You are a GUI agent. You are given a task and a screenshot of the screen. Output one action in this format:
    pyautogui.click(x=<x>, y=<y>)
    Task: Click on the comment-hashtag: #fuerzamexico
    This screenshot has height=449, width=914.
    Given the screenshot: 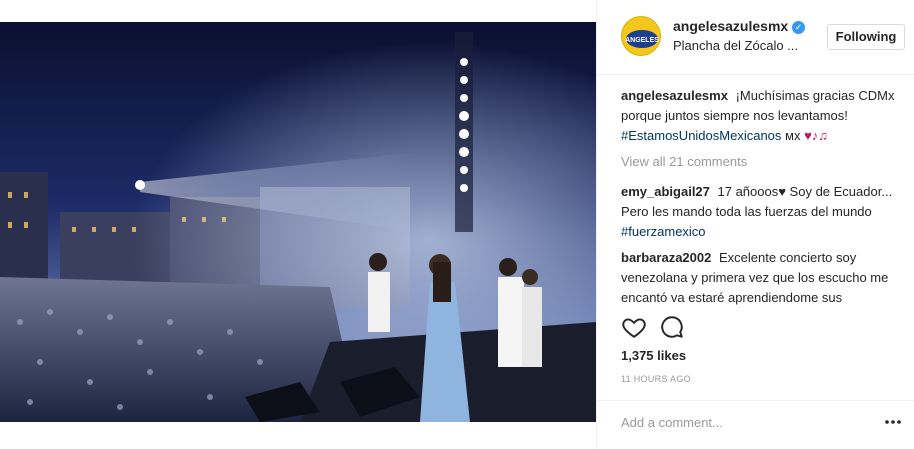 What is the action you would take?
    pyautogui.click(x=663, y=231)
    